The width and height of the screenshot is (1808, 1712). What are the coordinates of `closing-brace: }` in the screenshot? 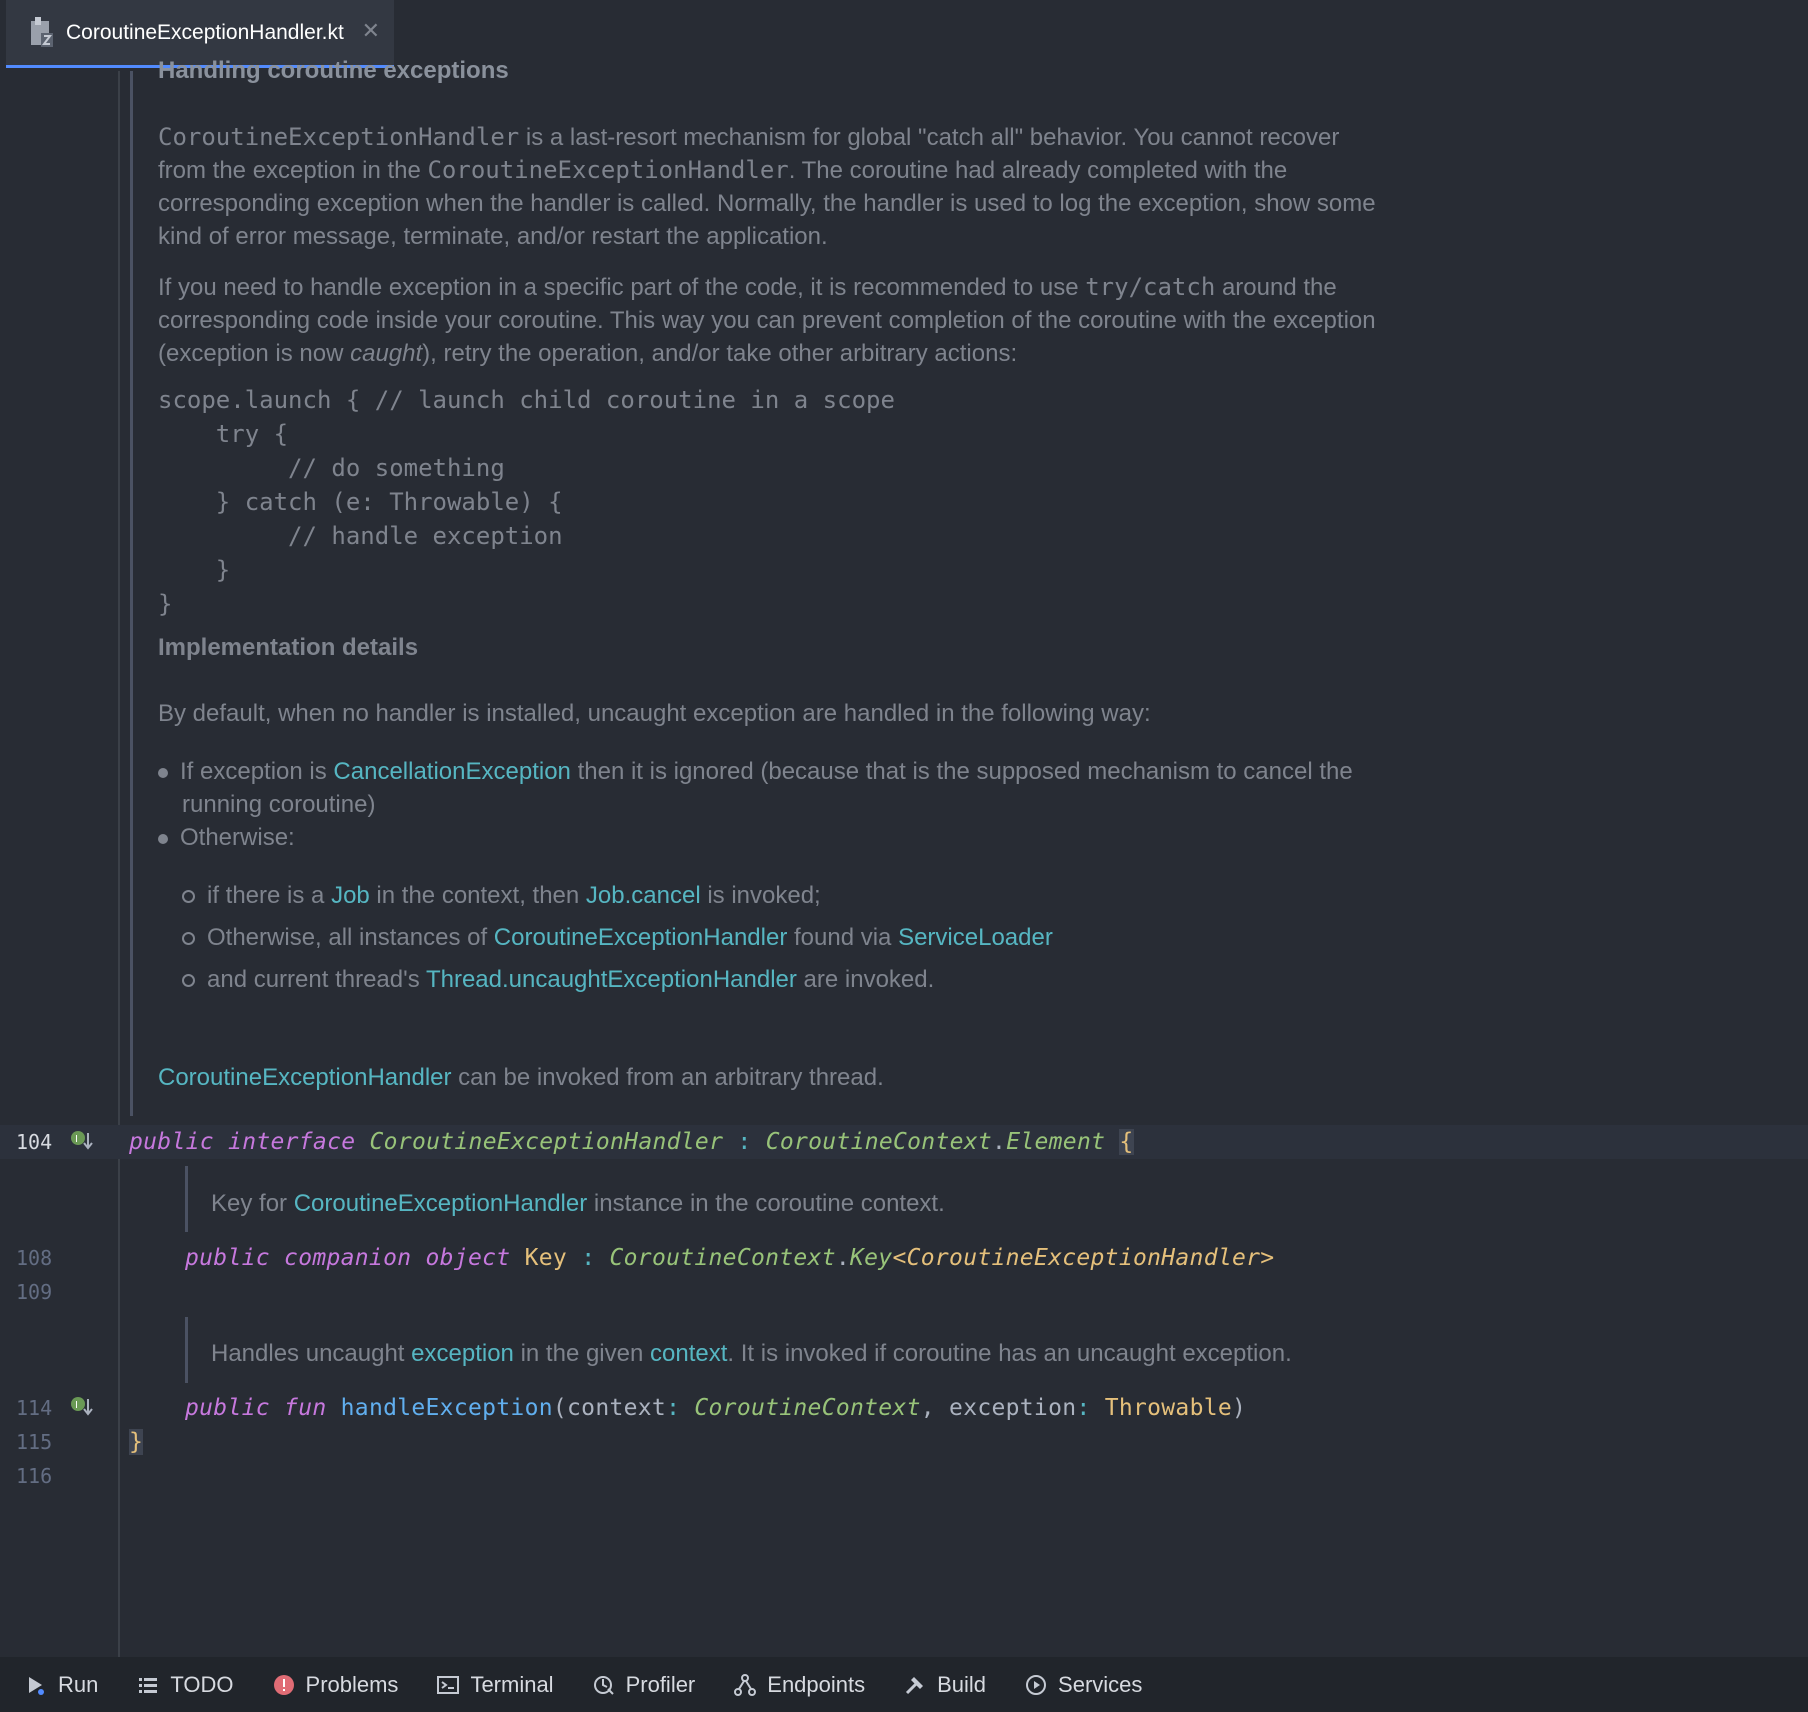 It's located at (136, 1442).